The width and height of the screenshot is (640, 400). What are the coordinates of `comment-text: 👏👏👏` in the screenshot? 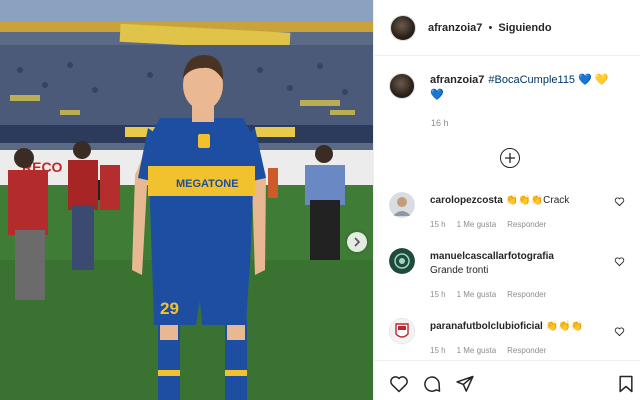 It's located at (564, 326).